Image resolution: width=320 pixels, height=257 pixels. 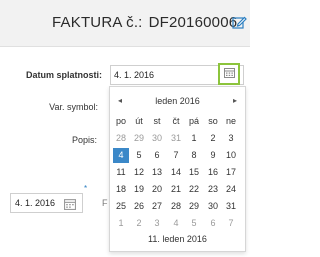 What do you see at coordinates (139, 189) in the screenshot?
I see `calendar-day: 19` at bounding box center [139, 189].